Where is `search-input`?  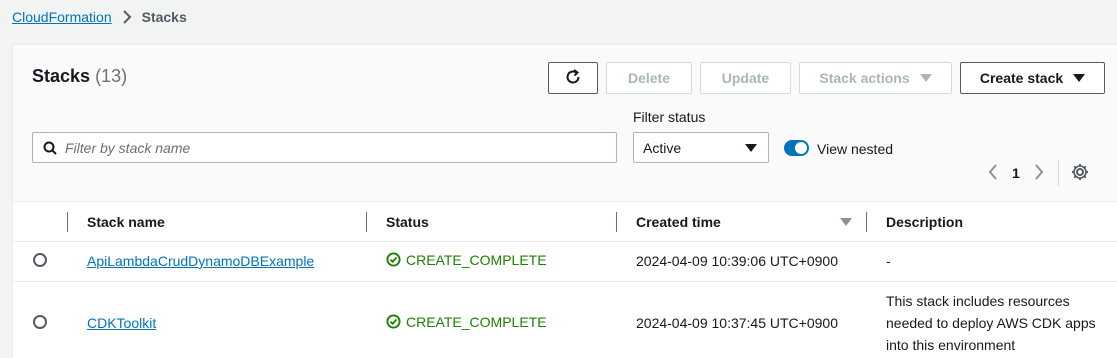 search-input is located at coordinates (325, 147).